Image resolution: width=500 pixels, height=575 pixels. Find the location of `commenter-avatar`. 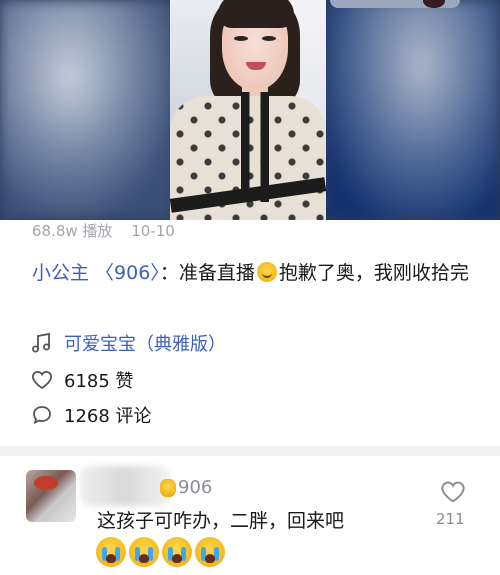

commenter-avatar is located at coordinates (51, 496).